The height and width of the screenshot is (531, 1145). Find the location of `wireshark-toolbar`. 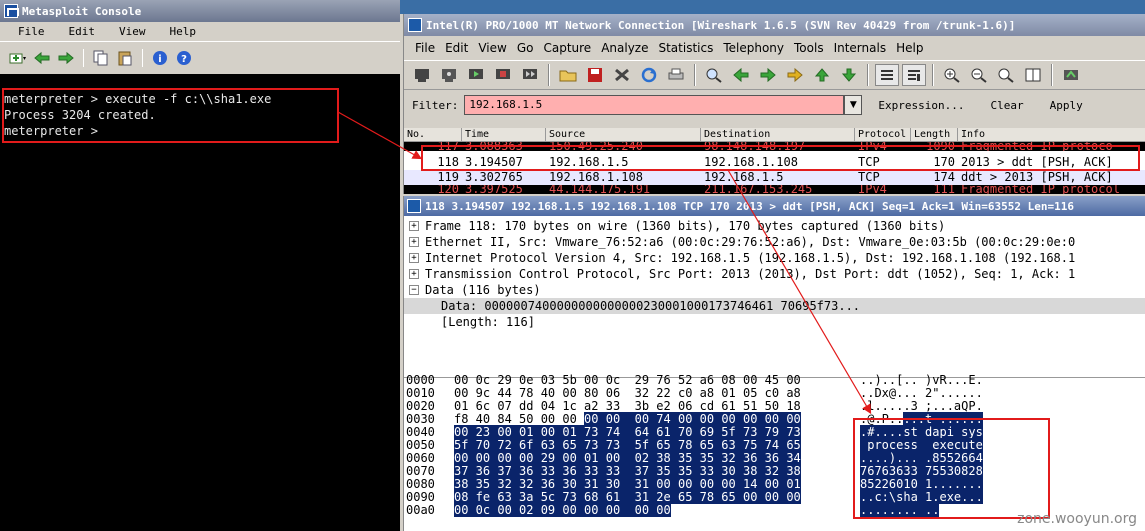

wireshark-toolbar is located at coordinates (774, 75).